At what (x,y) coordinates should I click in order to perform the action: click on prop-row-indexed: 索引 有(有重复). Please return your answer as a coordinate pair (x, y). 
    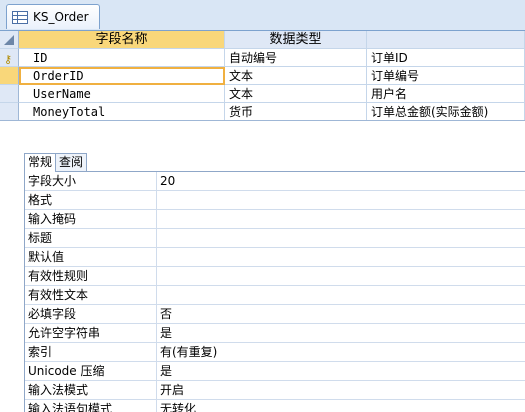
    Looking at the image, I should click on (275, 352).